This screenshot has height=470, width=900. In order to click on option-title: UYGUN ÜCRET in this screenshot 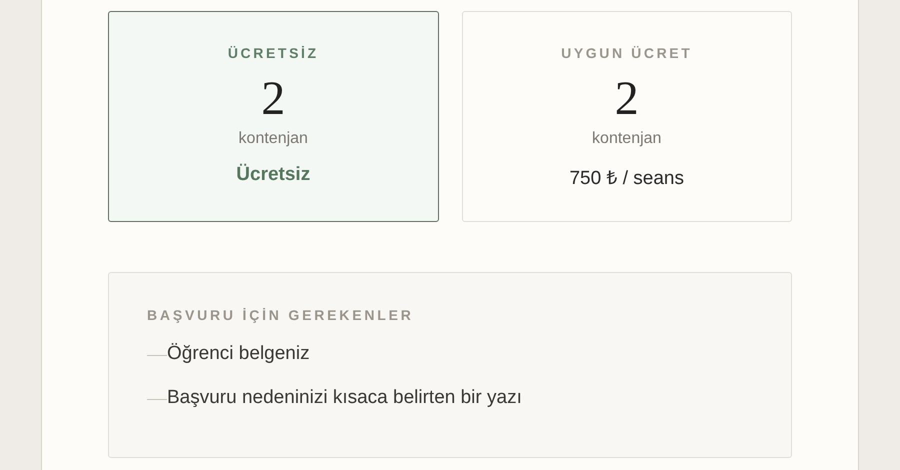, I will do `click(626, 53)`.